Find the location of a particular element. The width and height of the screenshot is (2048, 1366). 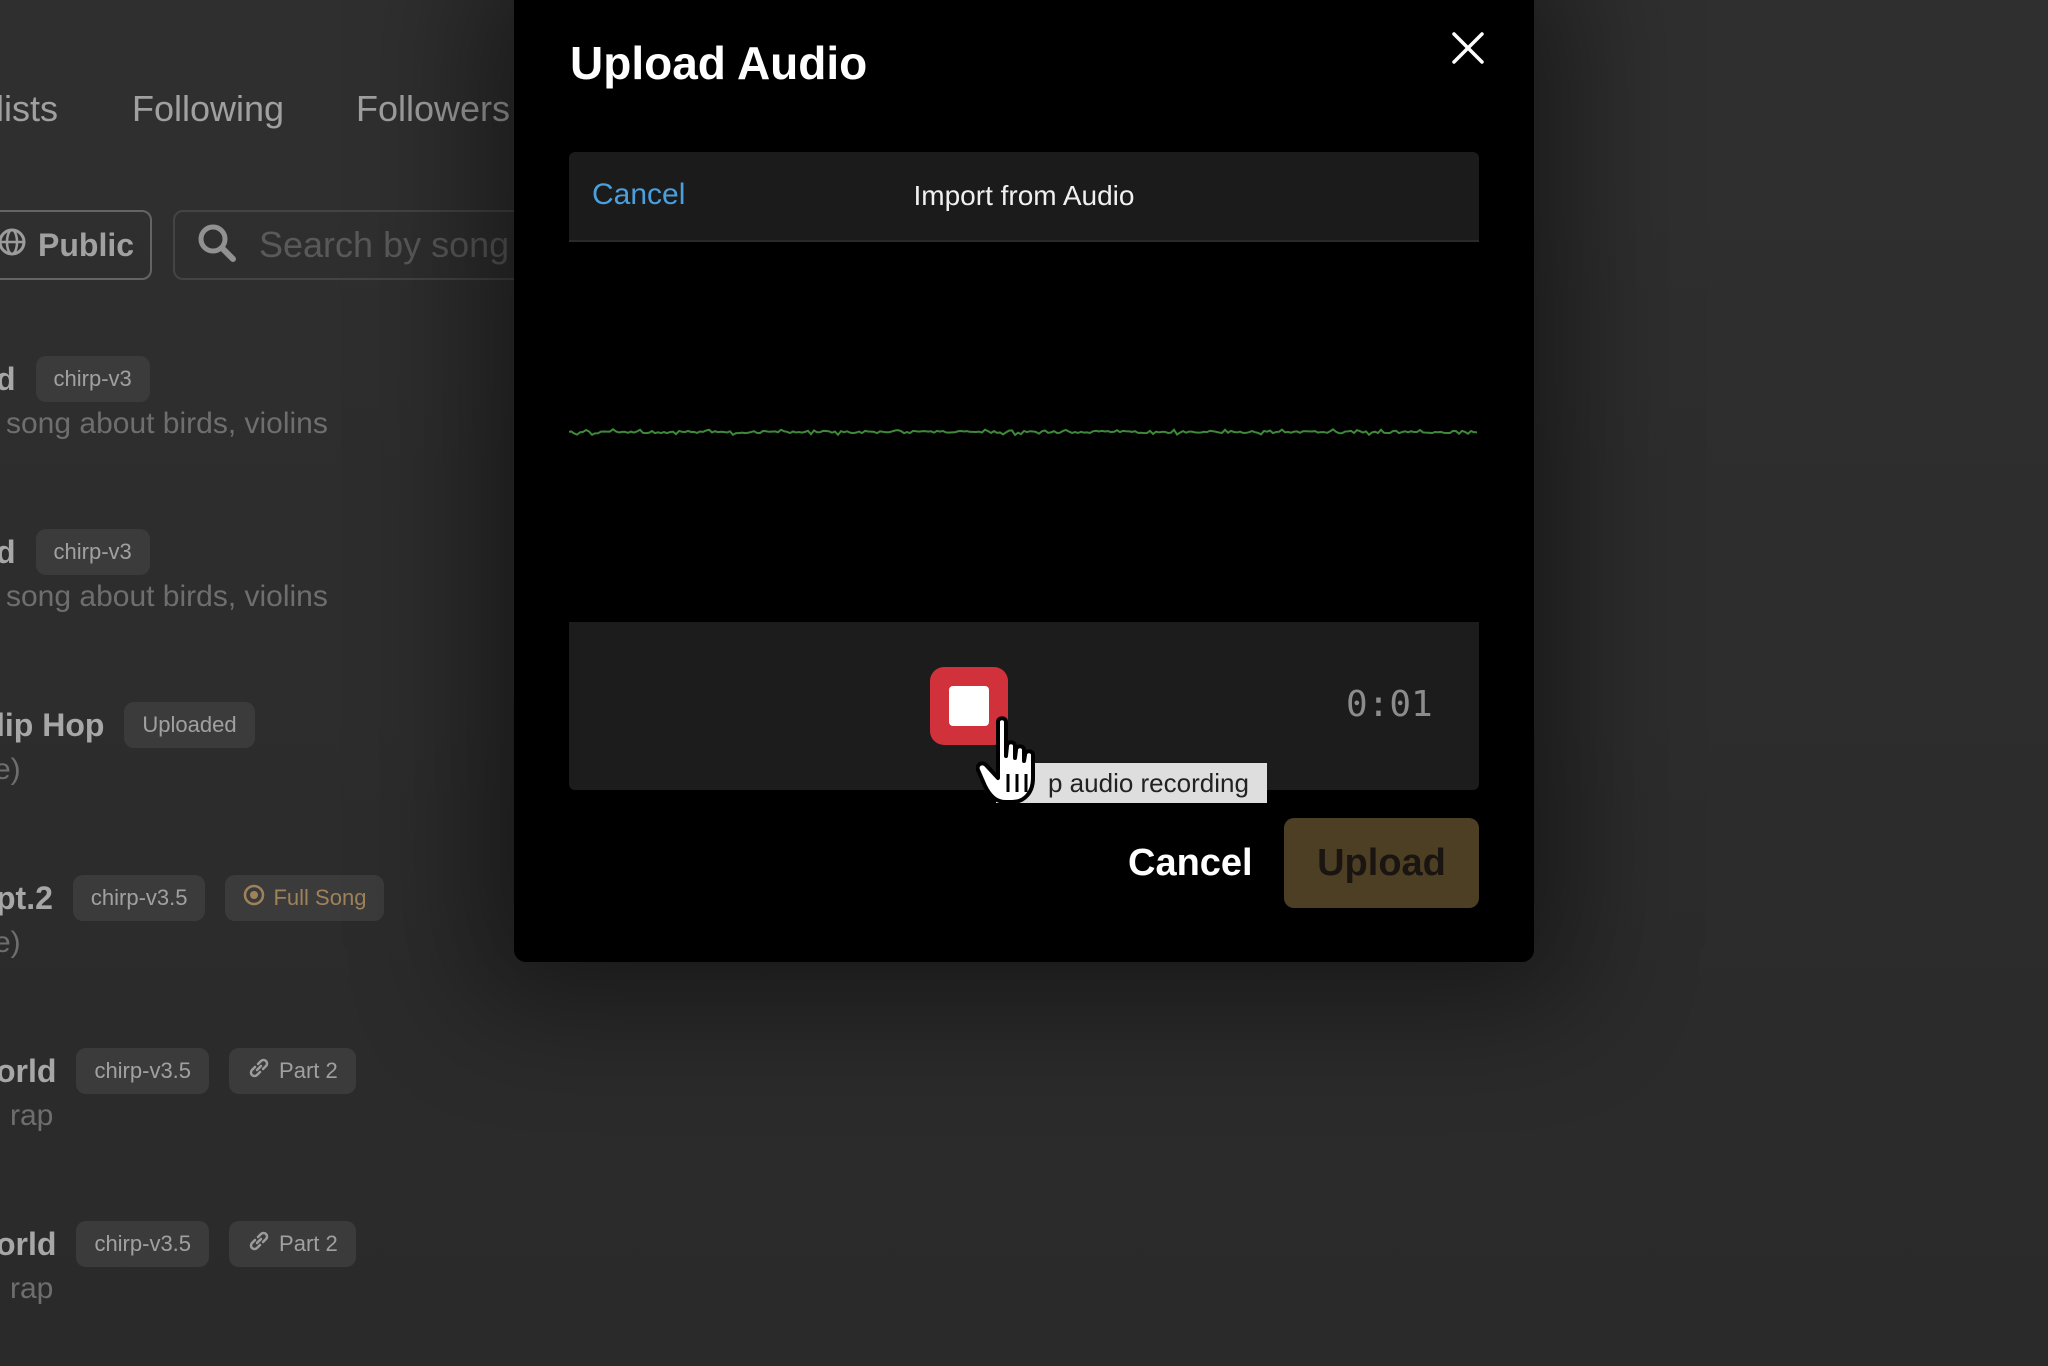

hand-cursor-icon is located at coordinates (1005, 760).